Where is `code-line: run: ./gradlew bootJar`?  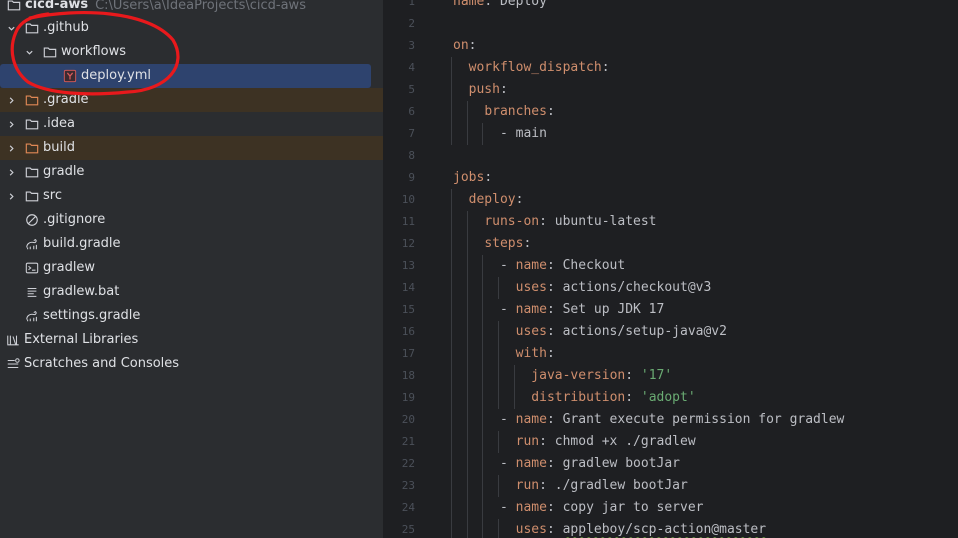 code-line: run: ./gradlew bootJar is located at coordinates (602, 486).